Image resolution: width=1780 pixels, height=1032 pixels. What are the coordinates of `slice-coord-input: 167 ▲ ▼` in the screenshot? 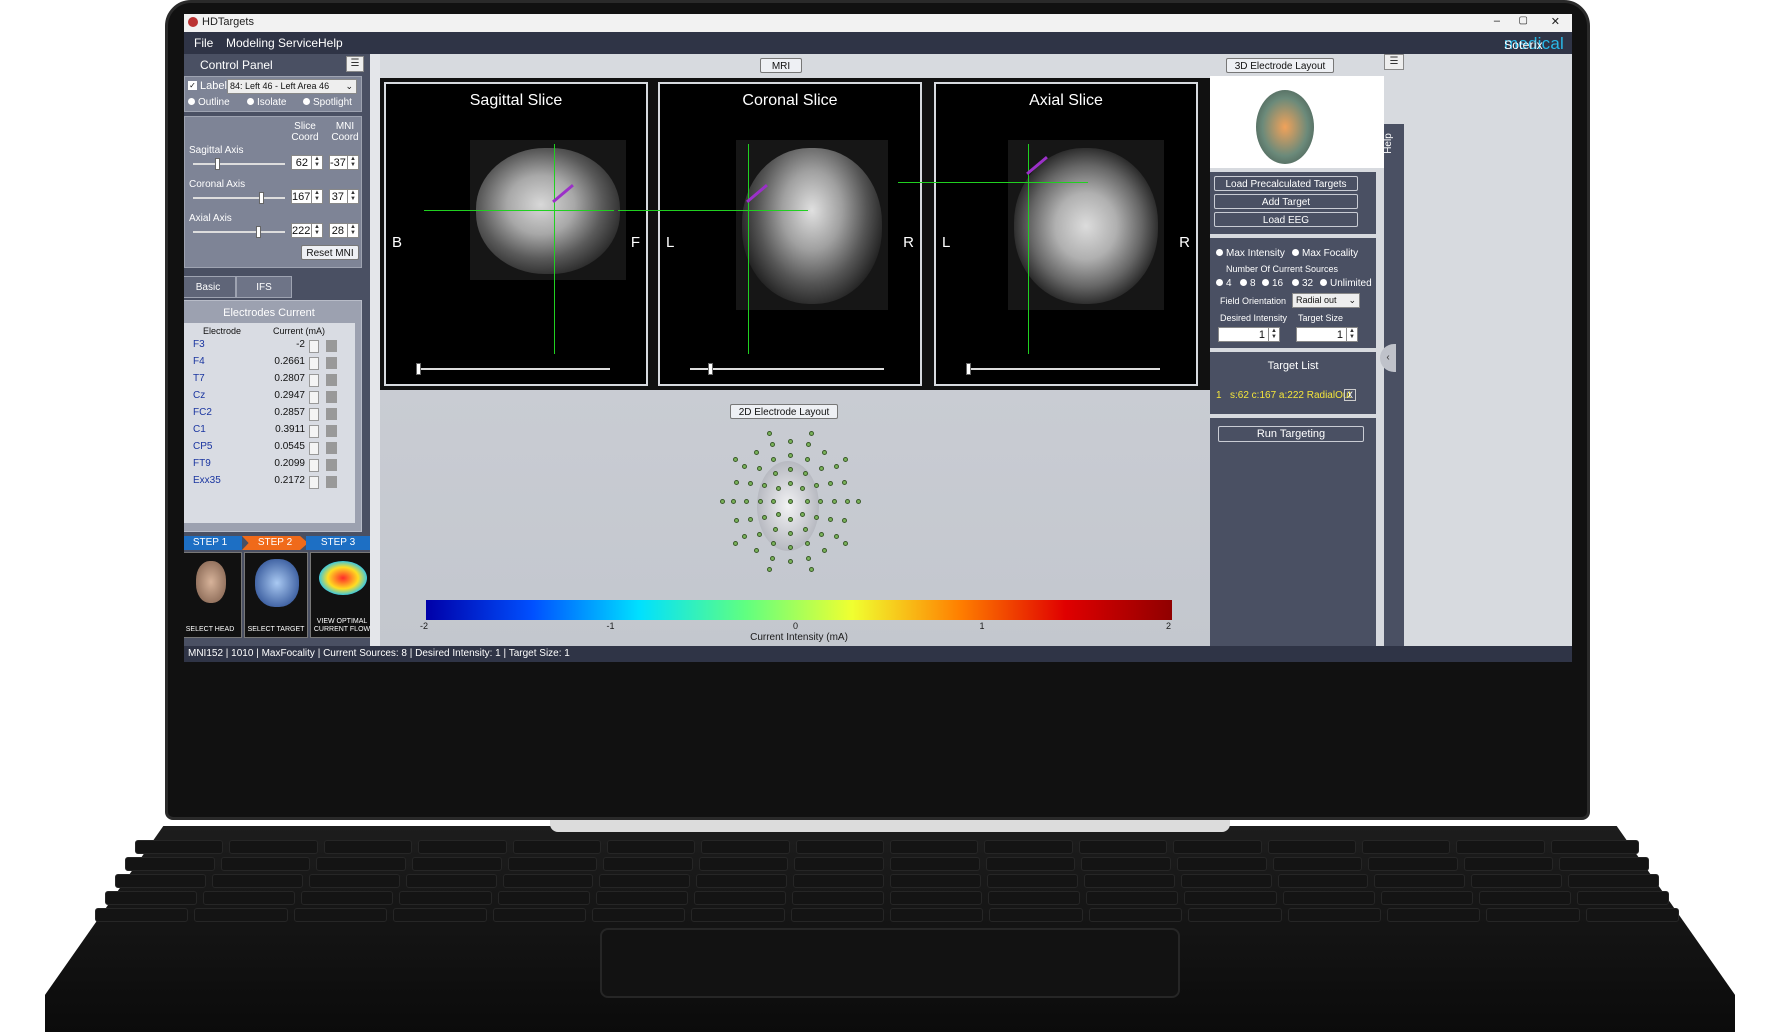 It's located at (307, 196).